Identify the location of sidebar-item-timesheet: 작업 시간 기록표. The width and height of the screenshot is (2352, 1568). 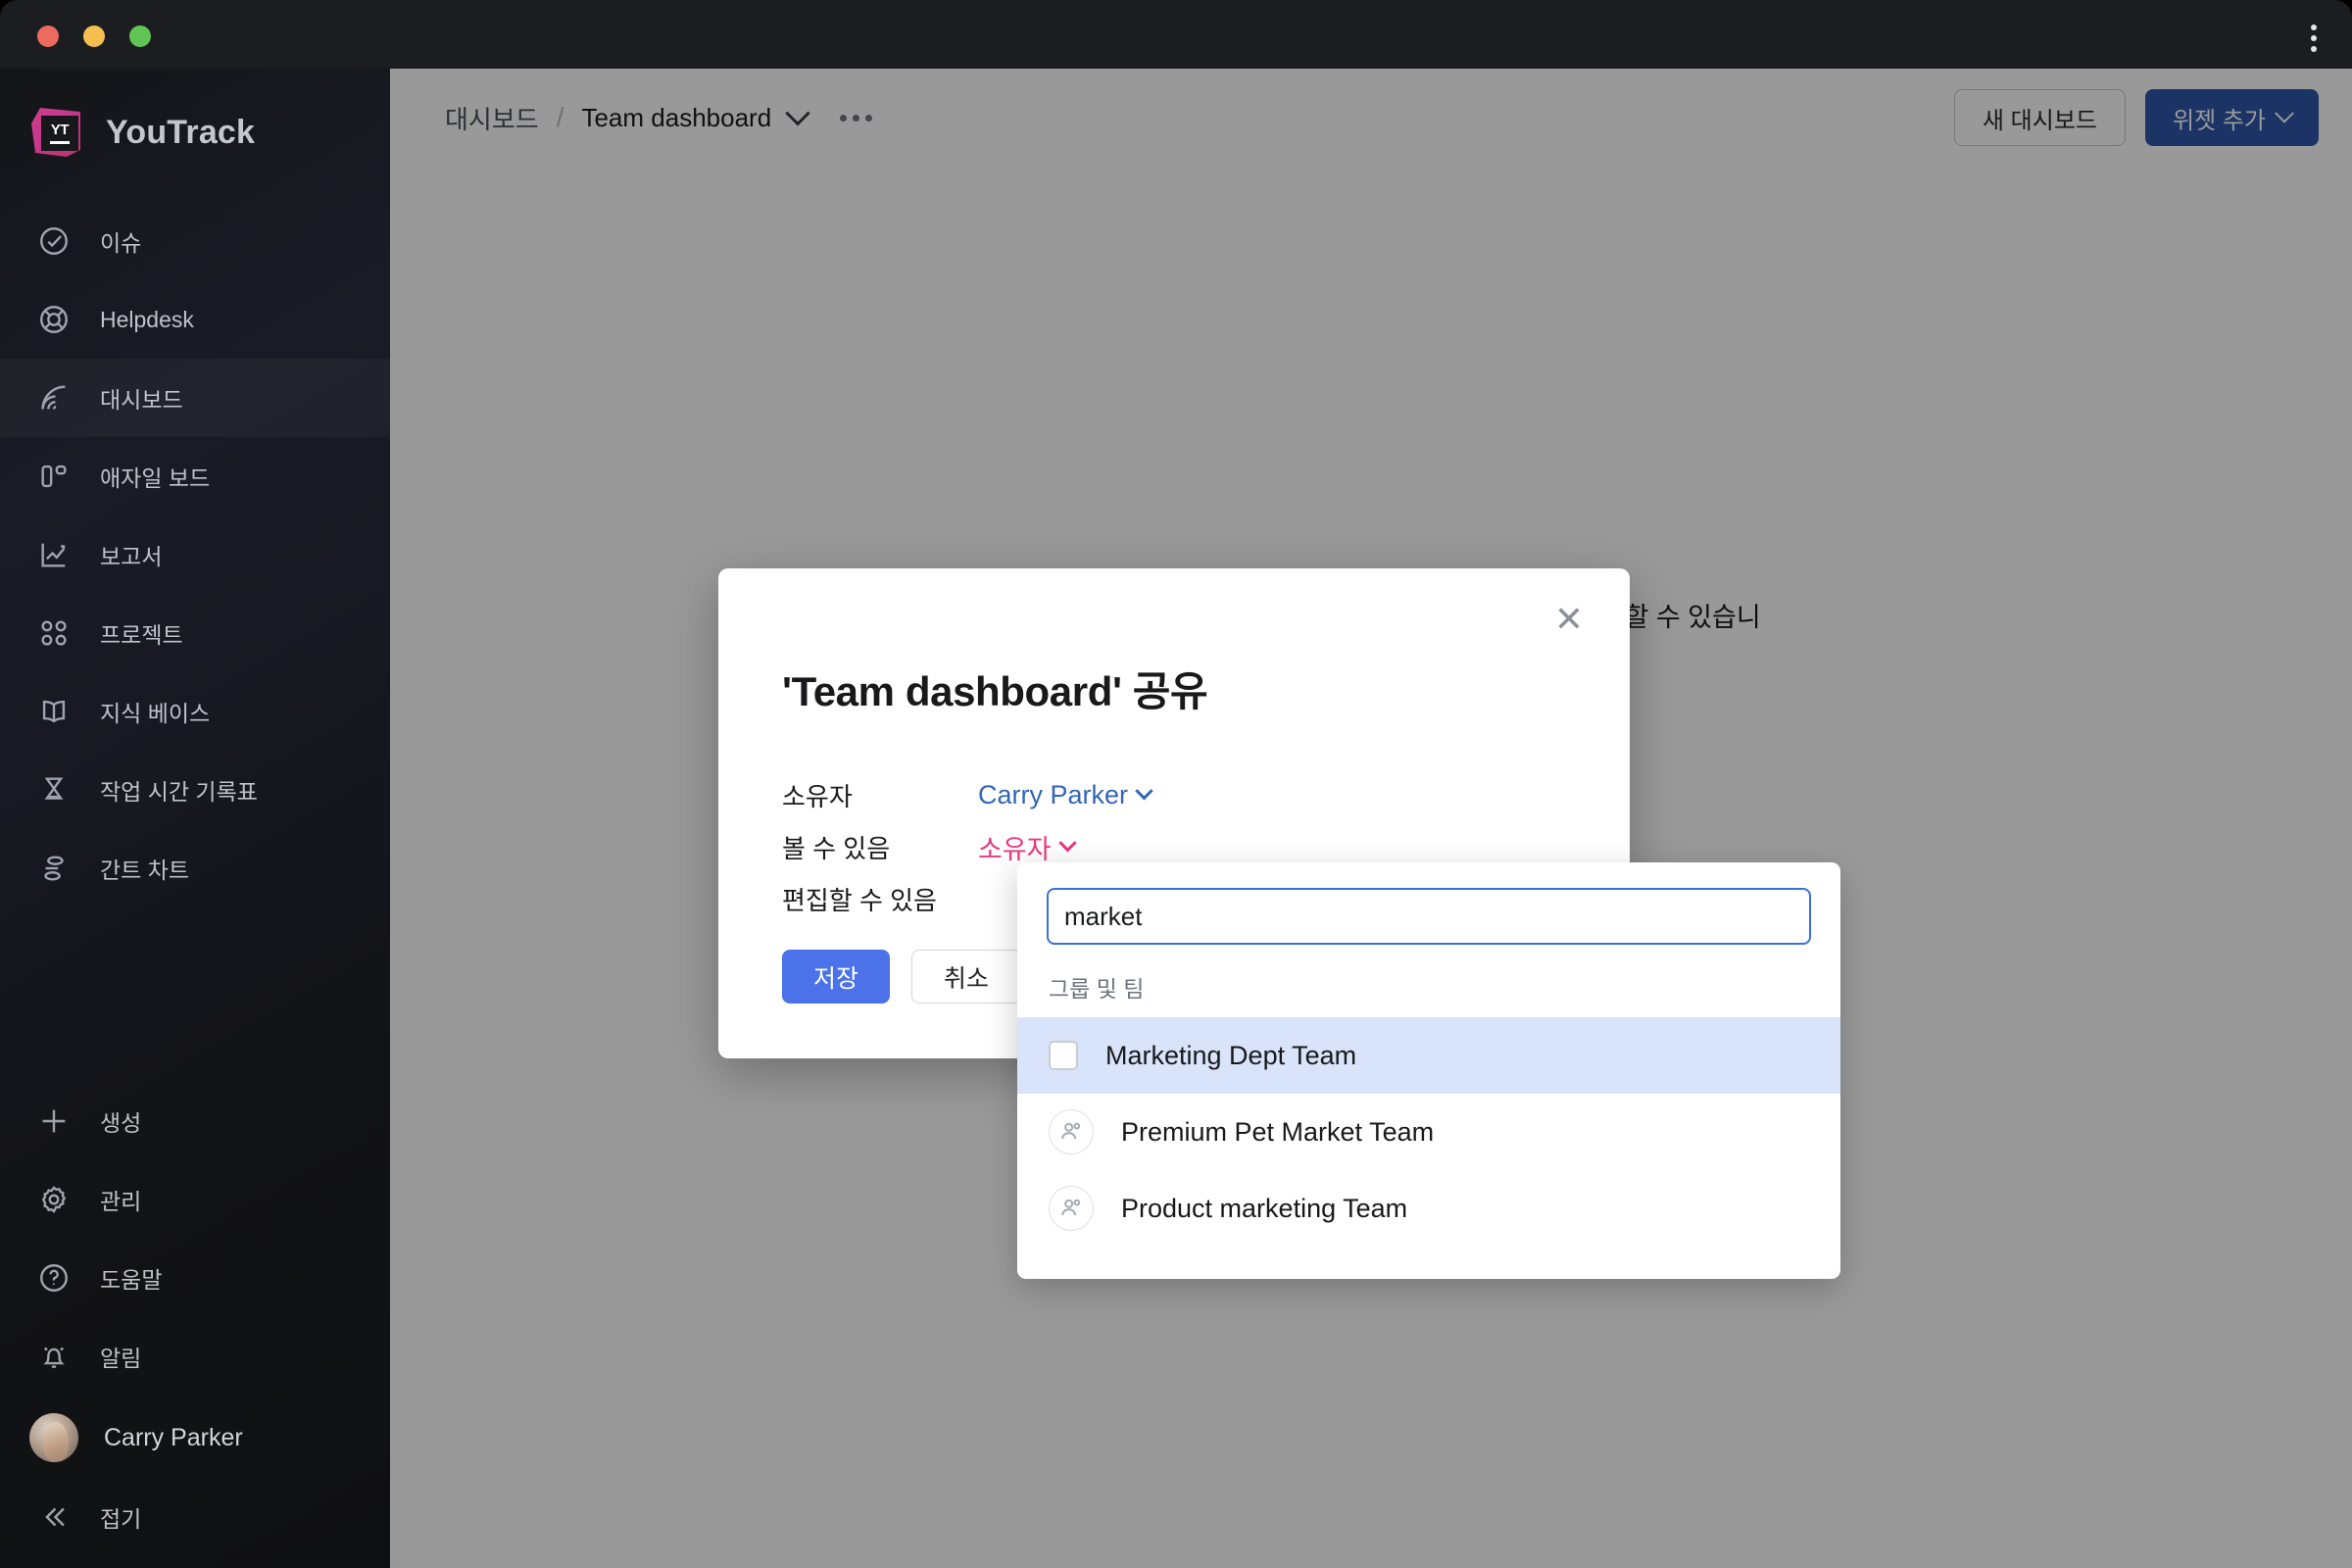
(195, 790).